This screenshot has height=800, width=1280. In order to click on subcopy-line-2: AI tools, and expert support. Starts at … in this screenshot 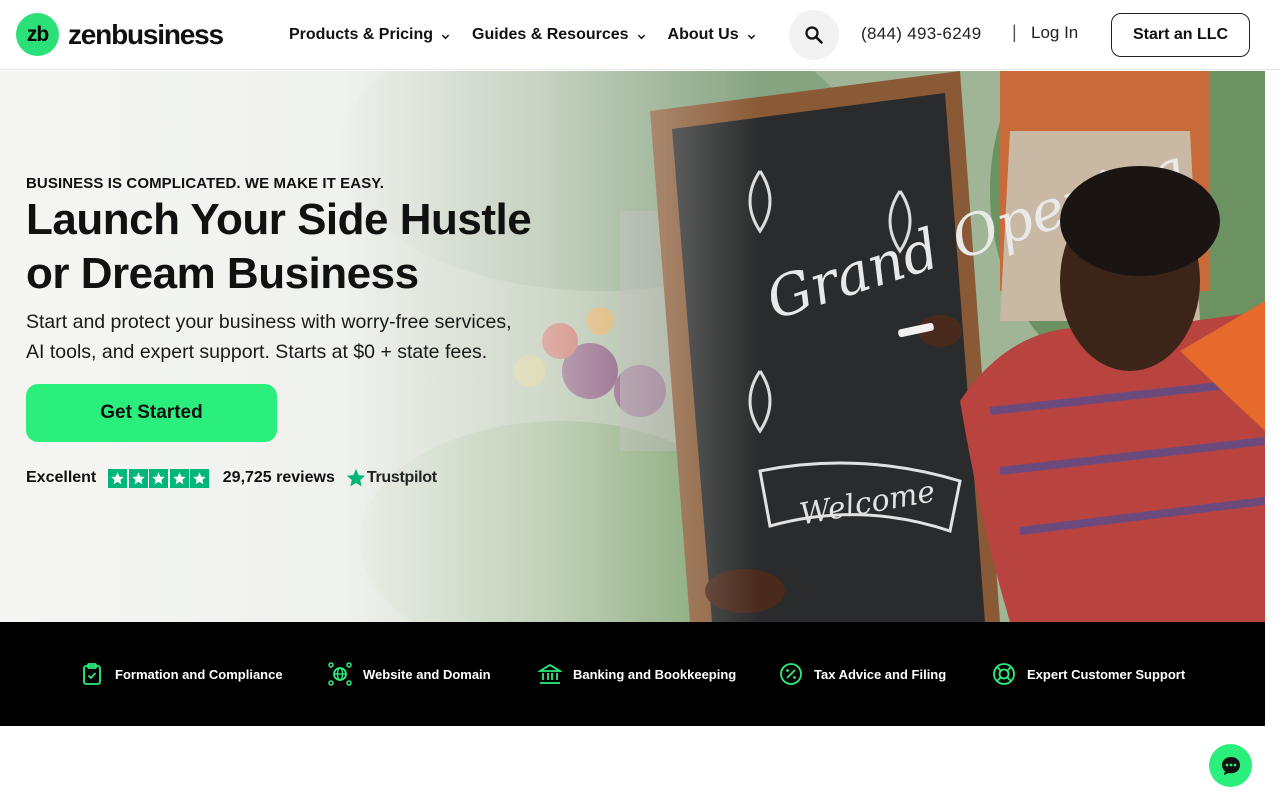, I will do `click(257, 352)`.